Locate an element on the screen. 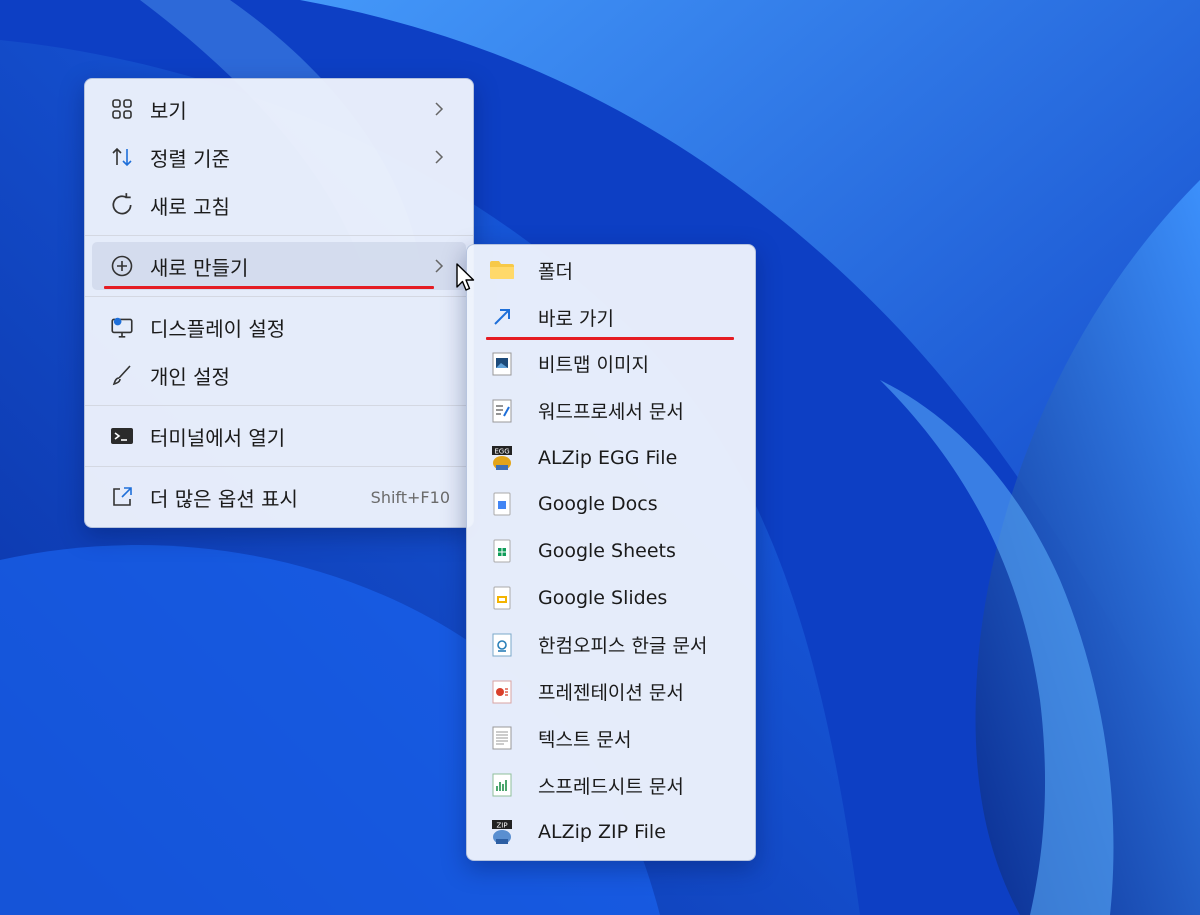  annotation-underline-new is located at coordinates (269, 287).